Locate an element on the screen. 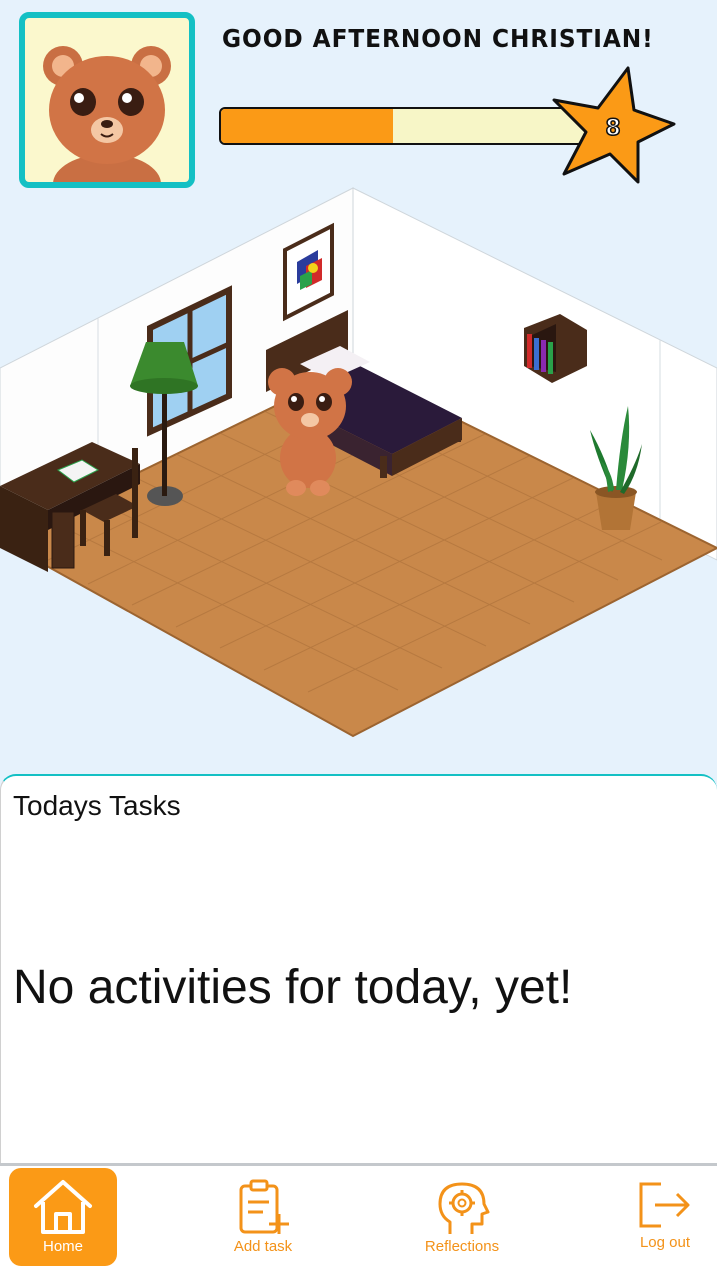 The image size is (717, 1267). nav-reflections-button: Reflections is located at coordinates (462, 1217).